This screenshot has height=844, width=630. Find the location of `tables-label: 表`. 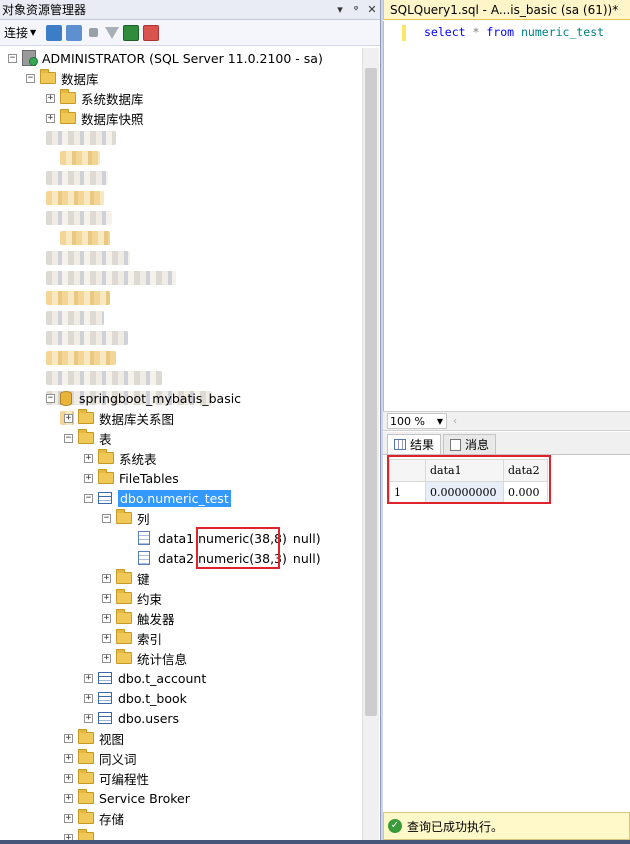

tables-label: 表 is located at coordinates (105, 439).